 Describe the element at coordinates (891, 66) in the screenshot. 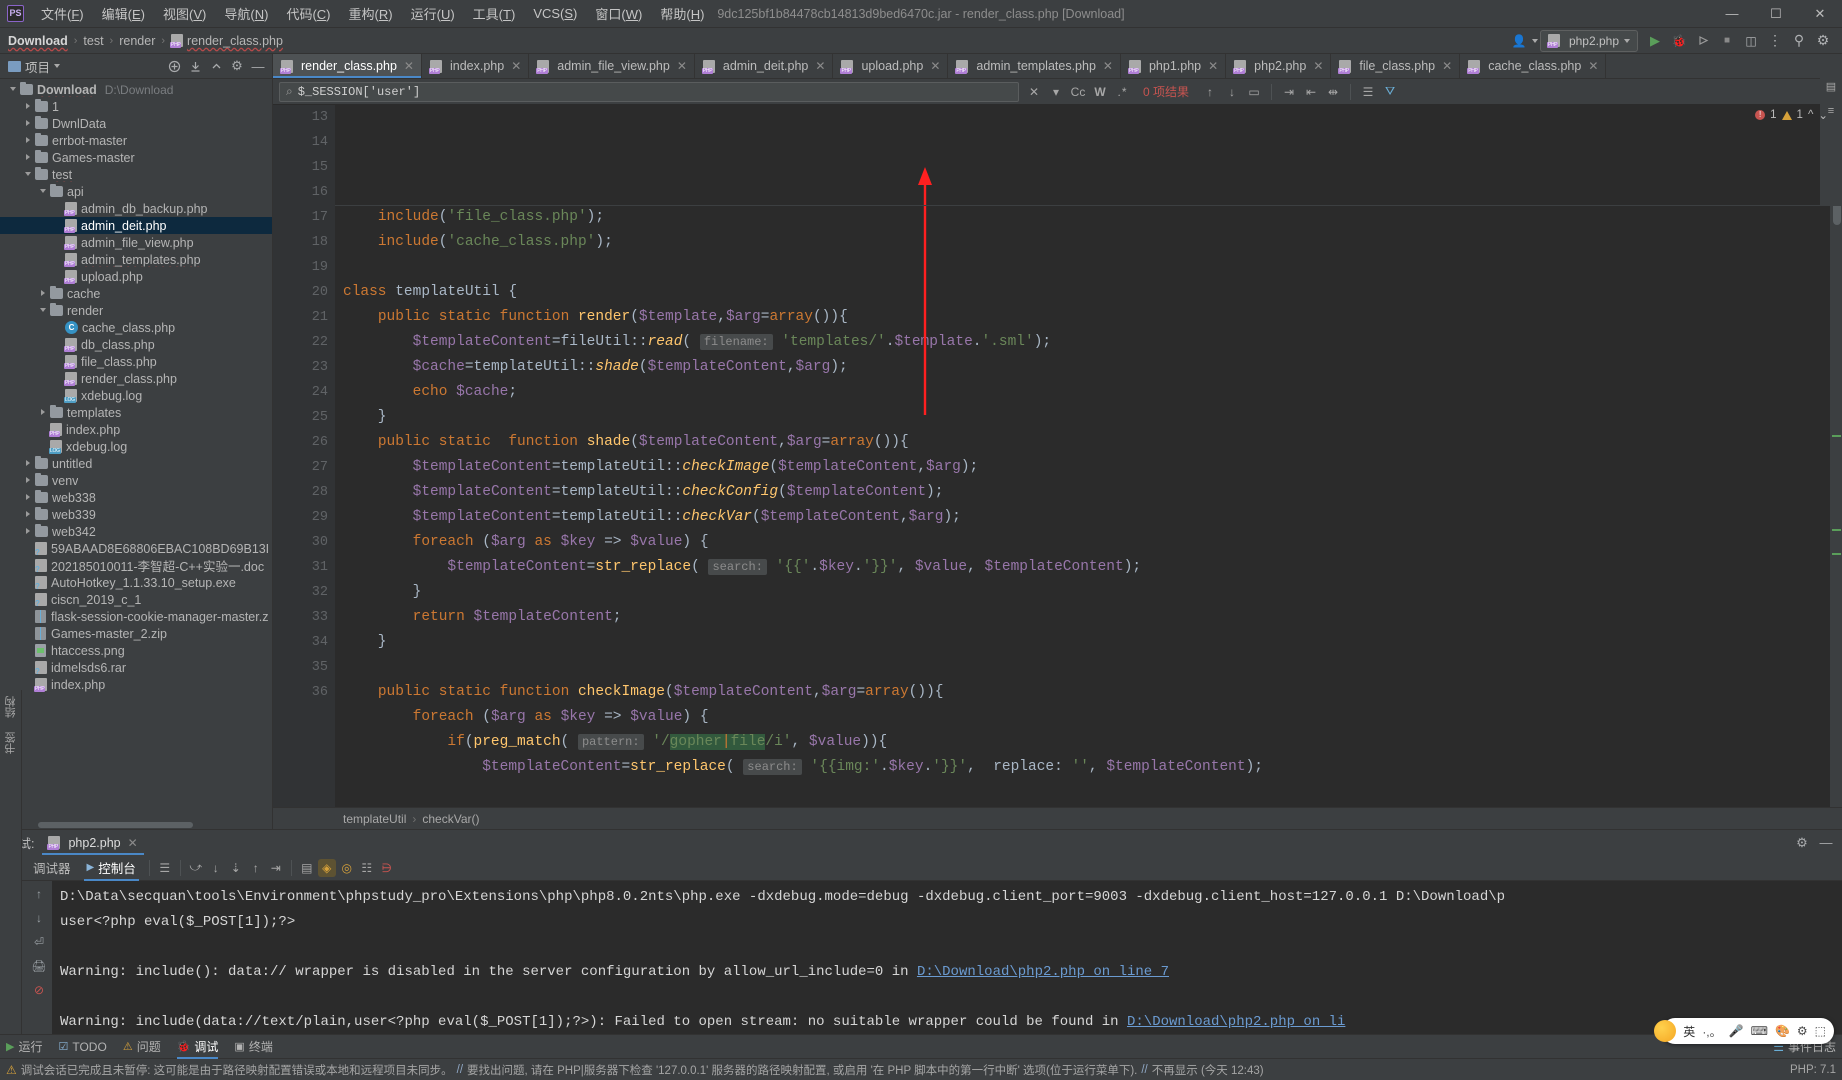

I see `editor-tab: upload.php ✕` at that location.